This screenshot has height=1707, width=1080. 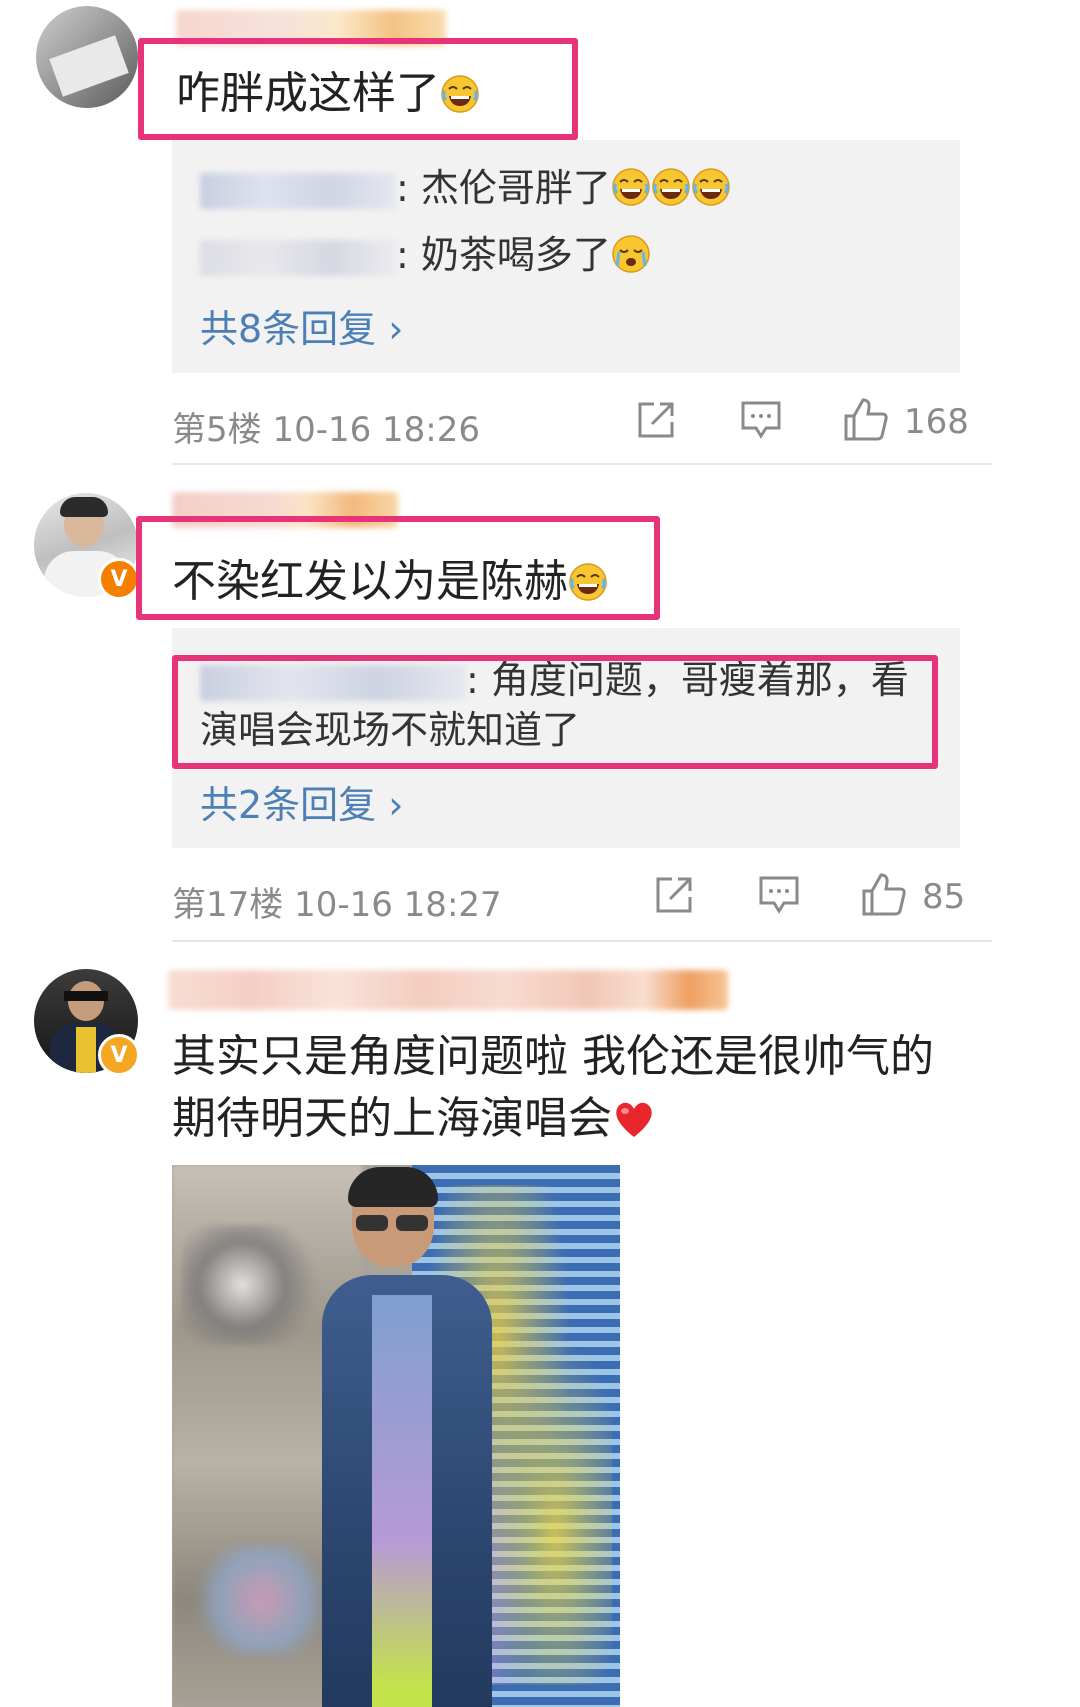 I want to click on like-count: 168, so click(x=936, y=422).